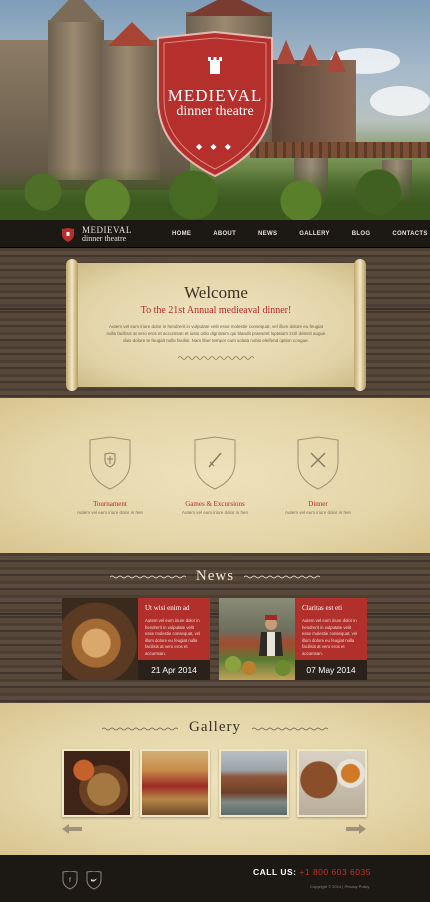  I want to click on news-date: 21 Apr 2014, so click(174, 670).